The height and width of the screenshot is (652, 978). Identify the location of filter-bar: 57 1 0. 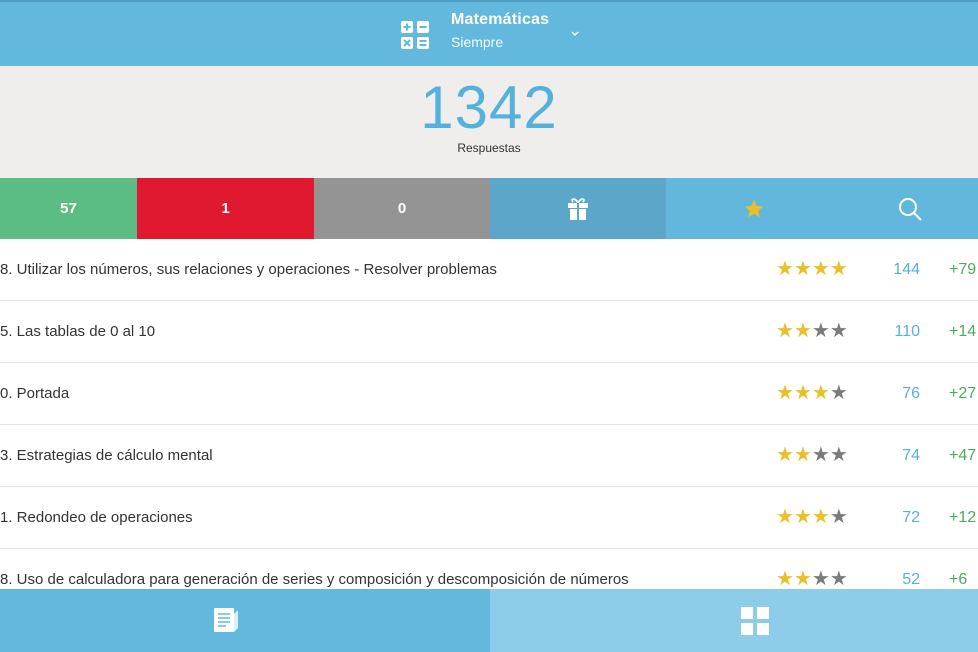
(489, 208).